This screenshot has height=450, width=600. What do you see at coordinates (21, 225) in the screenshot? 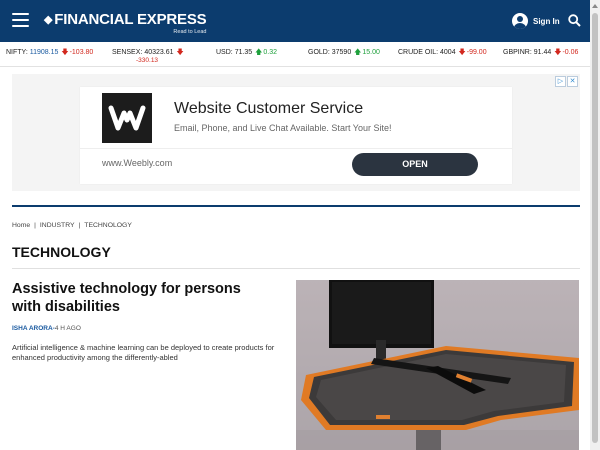
I see `breadcrumb-home: Home` at bounding box center [21, 225].